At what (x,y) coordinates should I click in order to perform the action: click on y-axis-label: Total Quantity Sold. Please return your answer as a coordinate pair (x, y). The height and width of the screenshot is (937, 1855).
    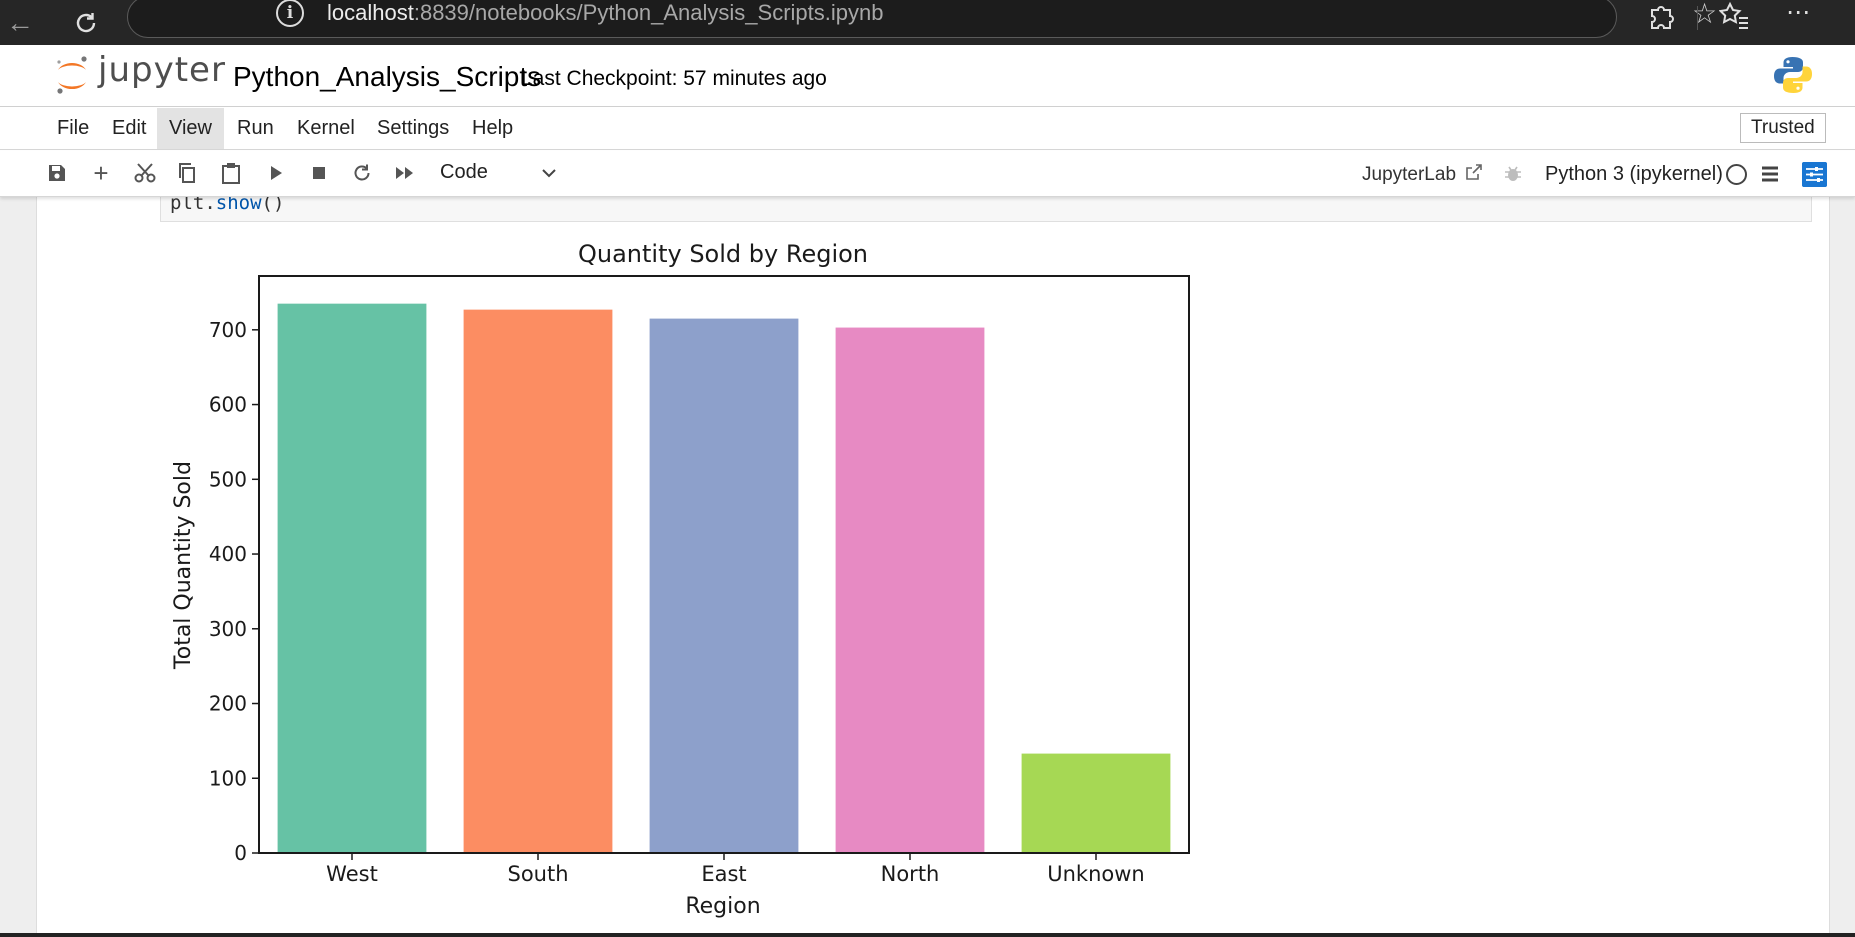
    Looking at the image, I should click on (183, 565).